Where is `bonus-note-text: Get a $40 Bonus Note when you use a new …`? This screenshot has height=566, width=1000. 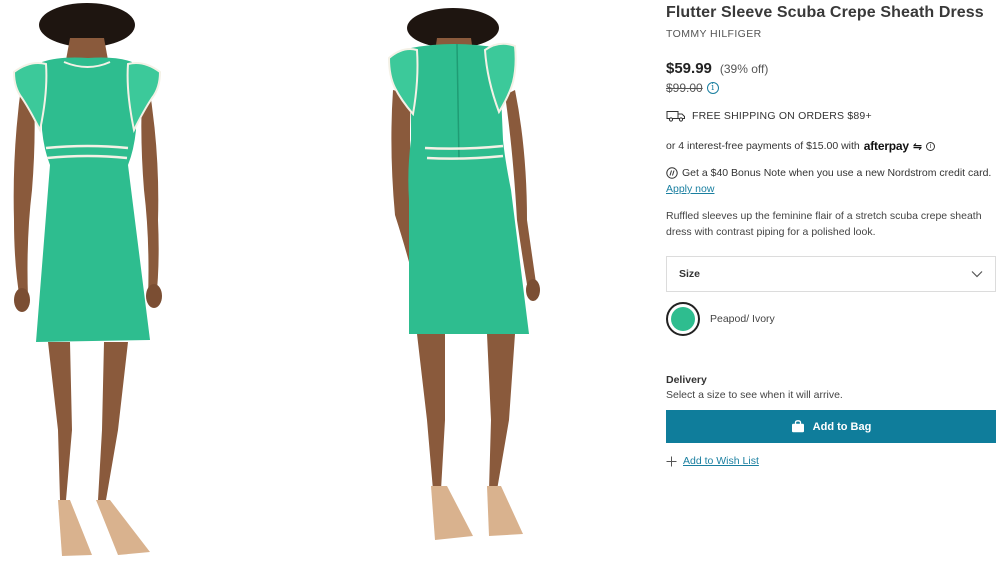
bonus-note-text: Get a $40 Bonus Note when you use a new … is located at coordinates (837, 173).